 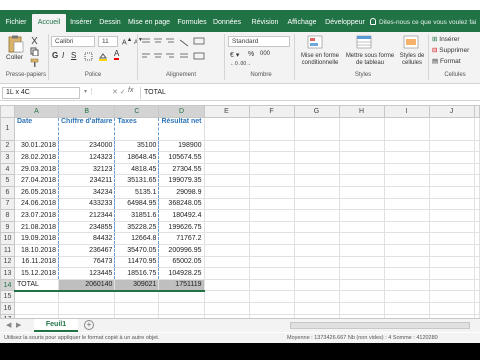 I want to click on data-cell-ca: 32123, so click(x=86, y=169).